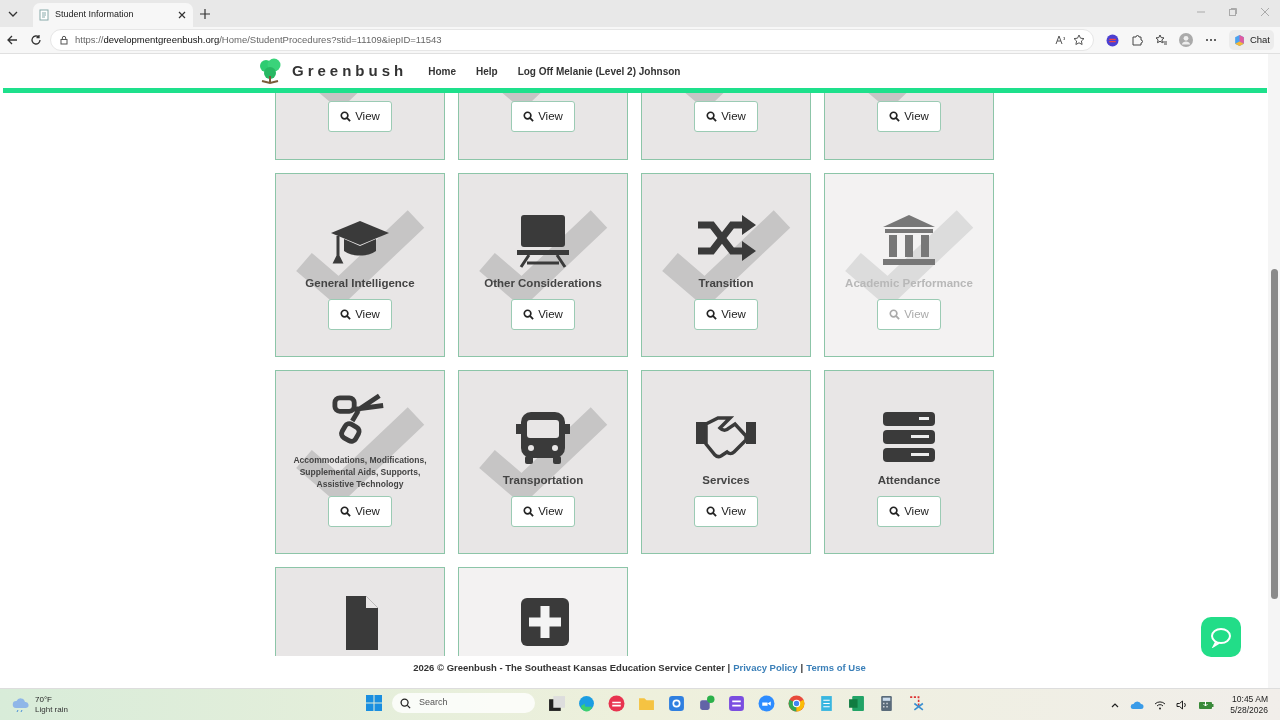 The image size is (1280, 720). What do you see at coordinates (487, 71) in the screenshot?
I see `nav-link: Help` at bounding box center [487, 71].